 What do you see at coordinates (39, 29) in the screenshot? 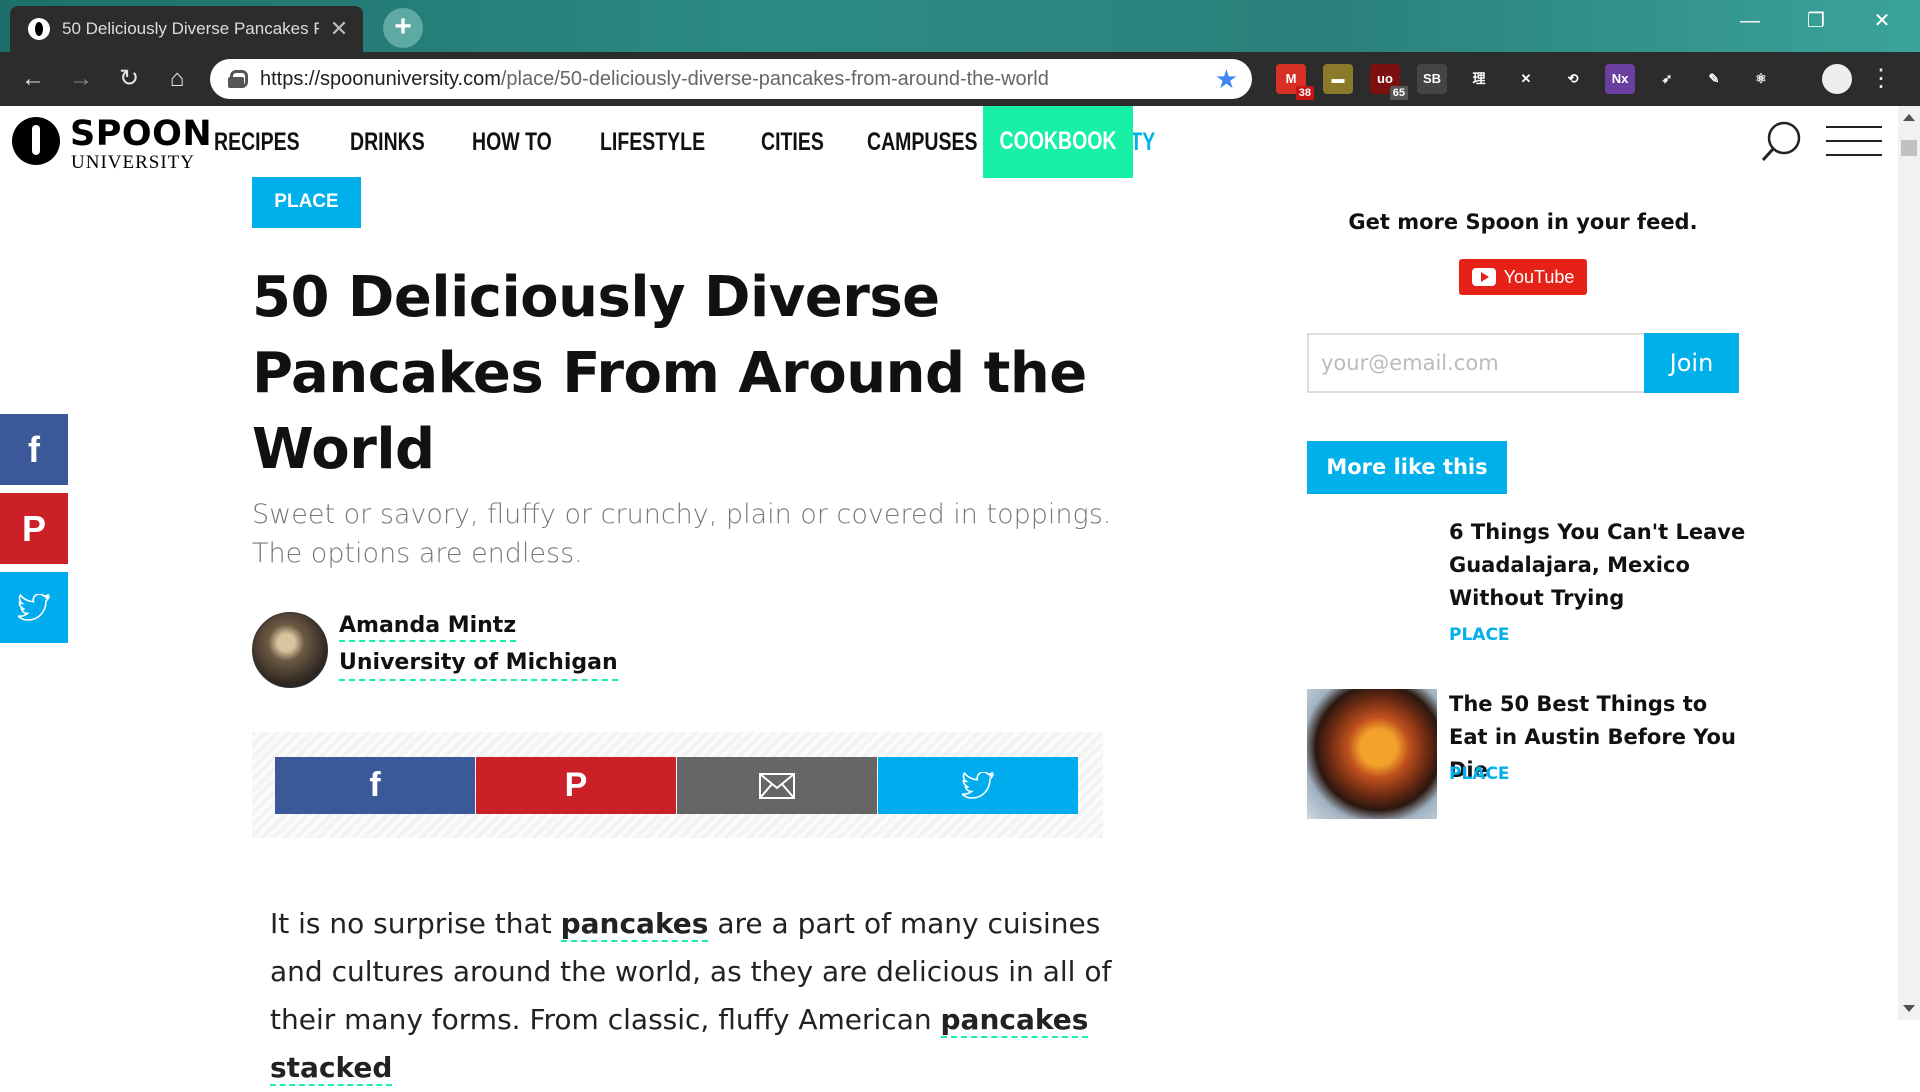
I see `spoon-favicon-icon` at bounding box center [39, 29].